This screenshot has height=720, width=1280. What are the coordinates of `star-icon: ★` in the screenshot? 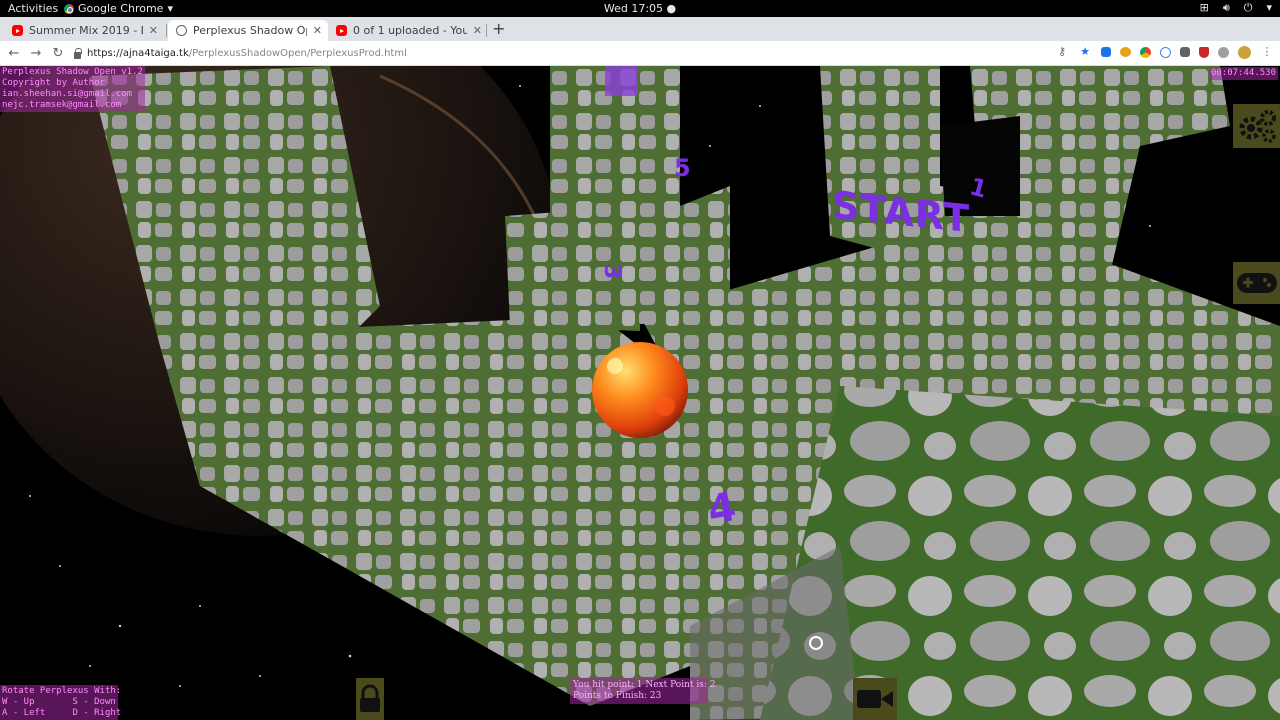 It's located at (1085, 52).